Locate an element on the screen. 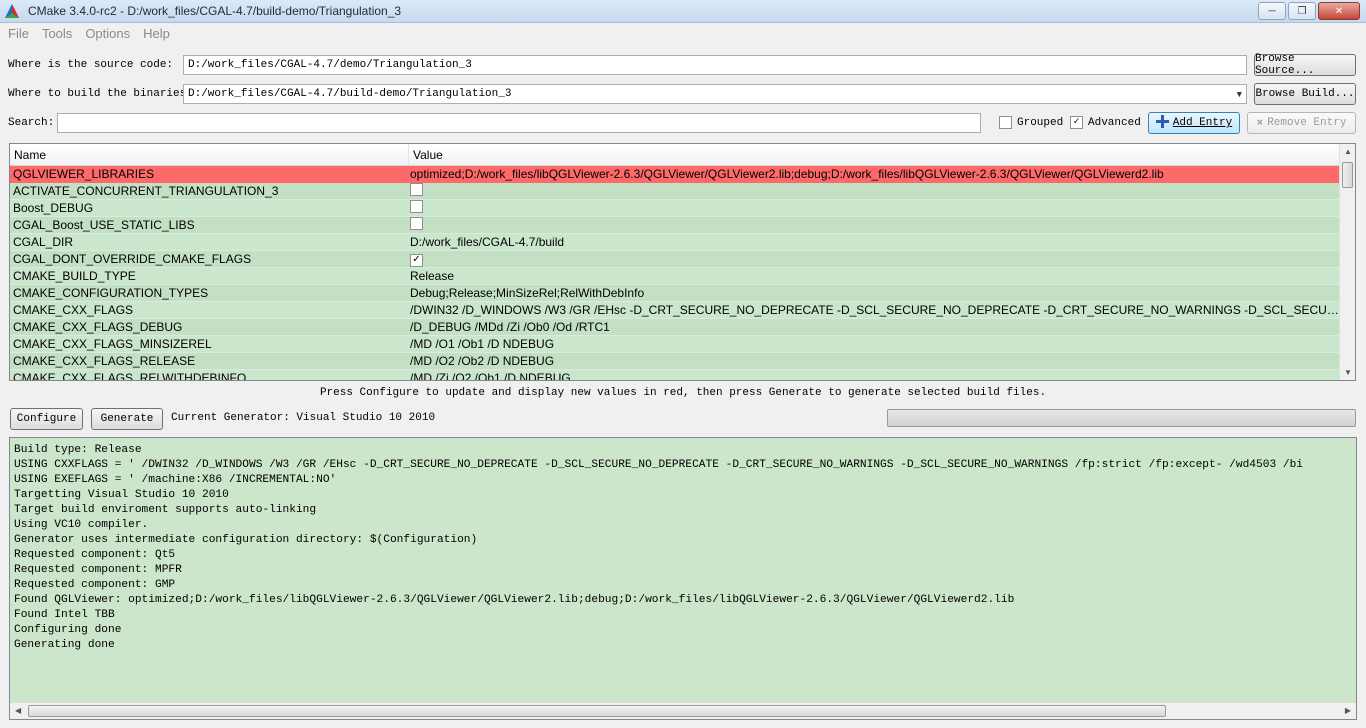 Image resolution: width=1366 pixels, height=728 pixels. advanced-label: Advanced is located at coordinates (1114, 122).